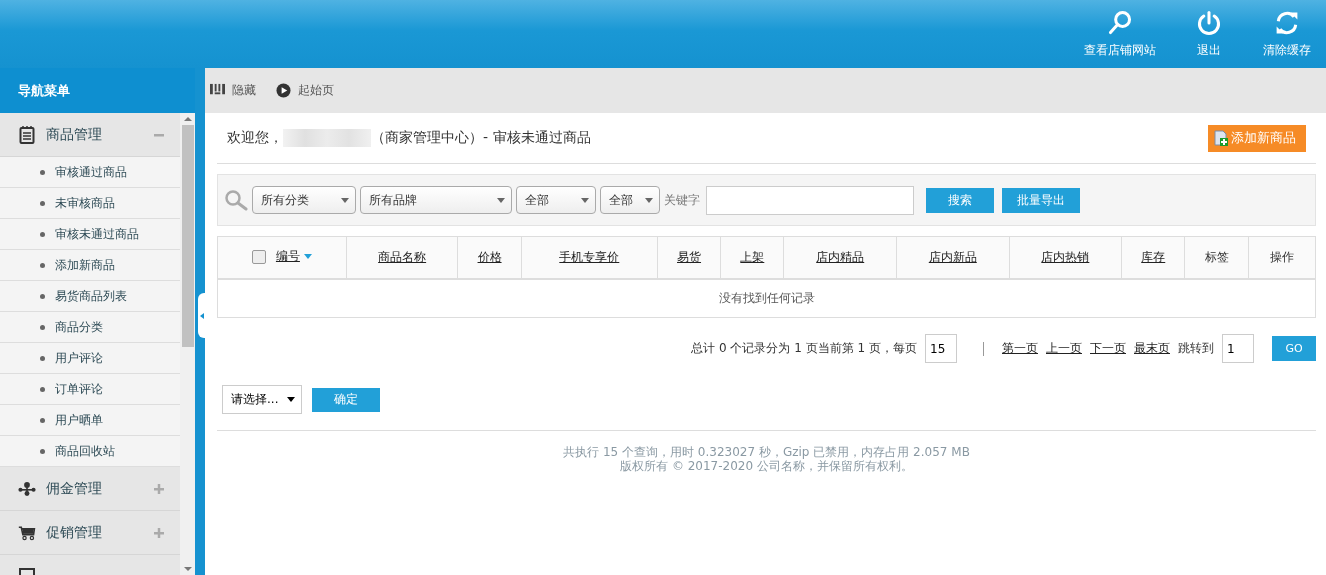  What do you see at coordinates (27, 134) in the screenshot?
I see `notepad-icon` at bounding box center [27, 134].